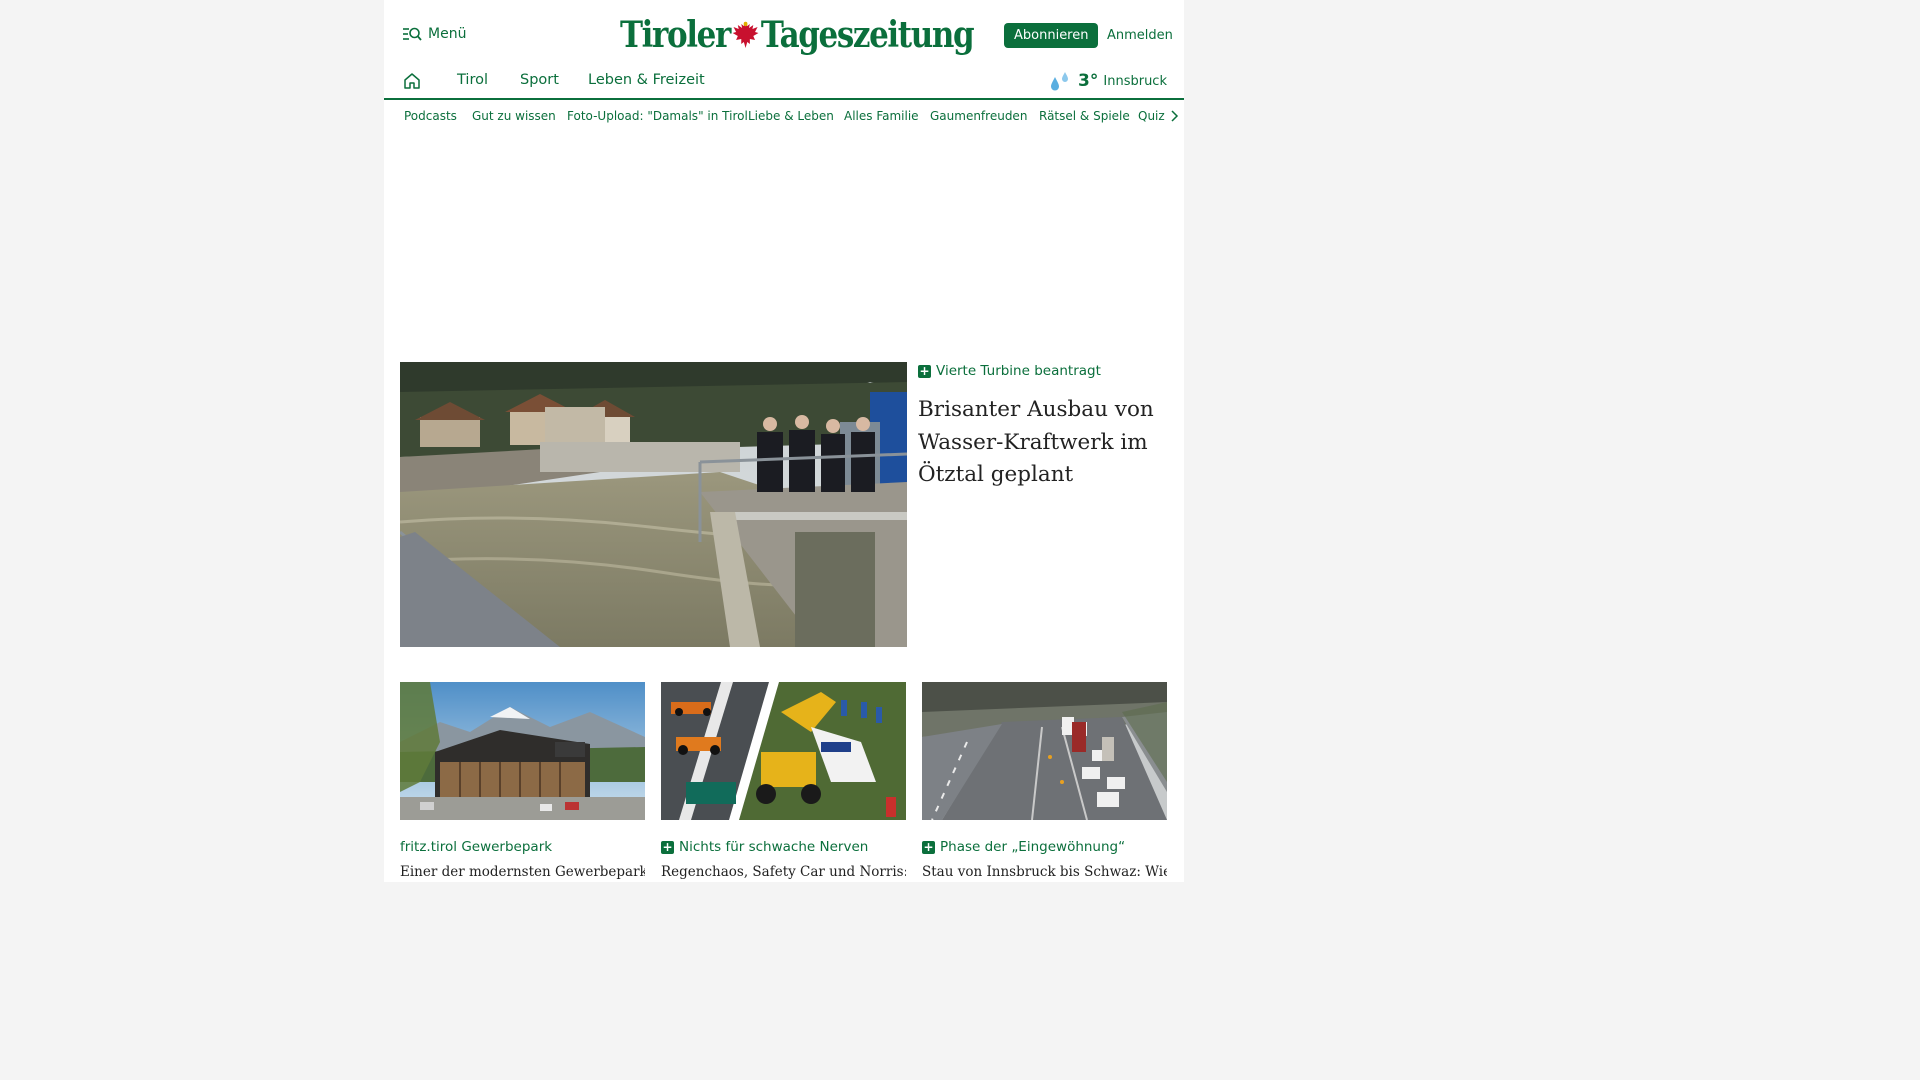 This screenshot has height=1080, width=1920. I want to click on hero-kicker: + Vierte Turbine beantragt, so click(1009, 371).